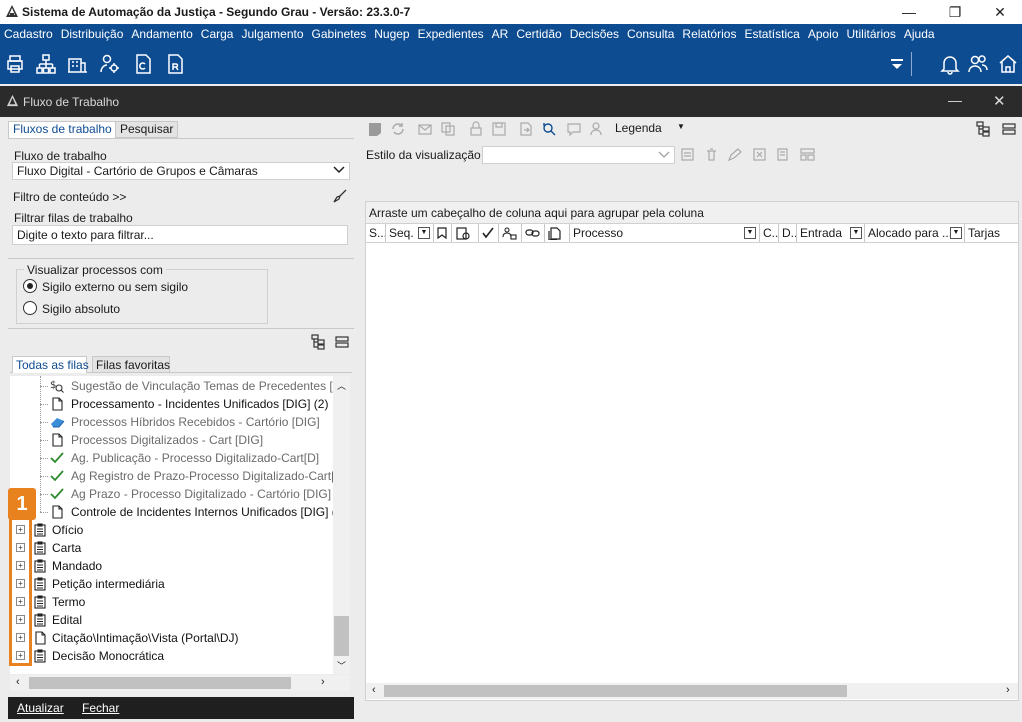  Describe the element at coordinates (319, 342) in the screenshot. I see `tree-expand-icon` at that location.